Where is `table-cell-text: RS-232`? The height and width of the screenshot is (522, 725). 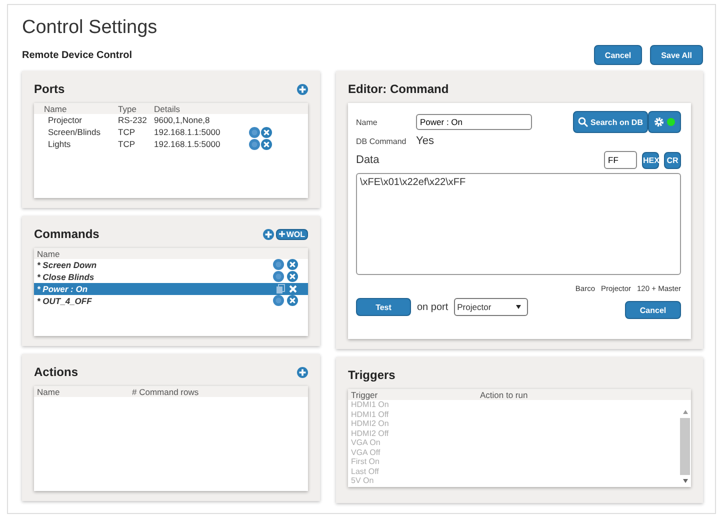 table-cell-text: RS-232 is located at coordinates (133, 120).